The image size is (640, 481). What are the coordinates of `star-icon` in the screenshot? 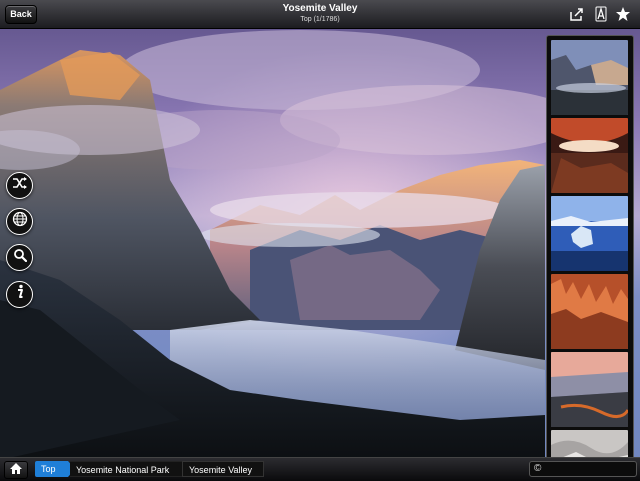 It's located at (623, 14).